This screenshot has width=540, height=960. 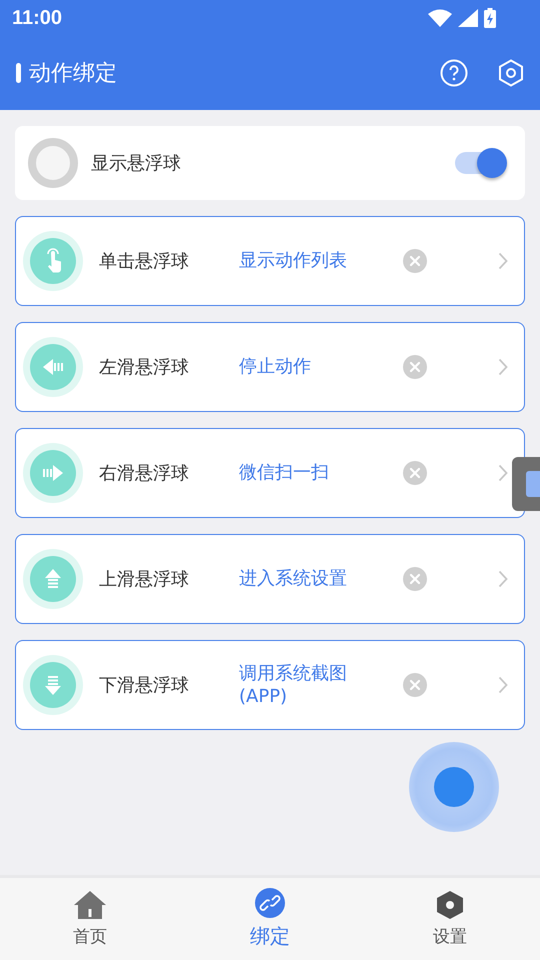 What do you see at coordinates (18, 73) in the screenshot?
I see `title-marker` at bounding box center [18, 73].